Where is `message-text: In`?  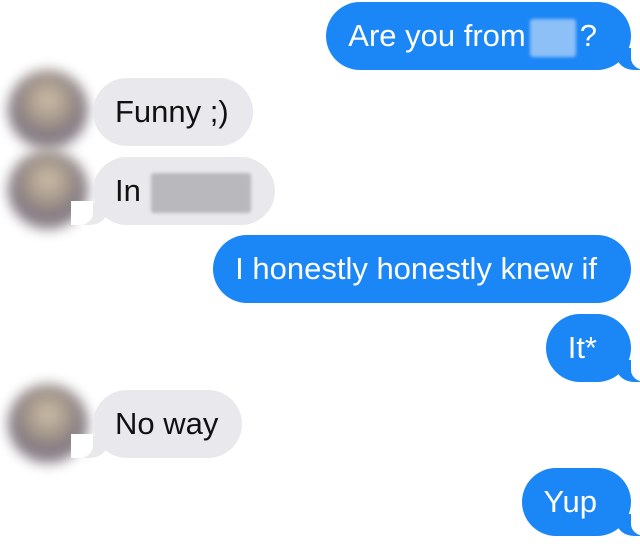
message-text: In is located at coordinates (128, 190).